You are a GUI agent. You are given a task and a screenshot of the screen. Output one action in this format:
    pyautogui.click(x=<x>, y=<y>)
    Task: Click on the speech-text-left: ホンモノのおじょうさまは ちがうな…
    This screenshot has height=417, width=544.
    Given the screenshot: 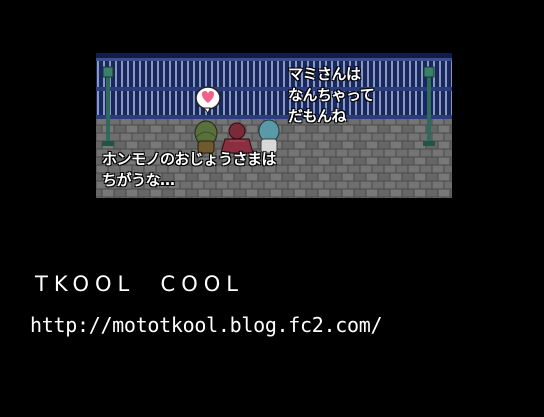 What is the action you would take?
    pyautogui.click(x=189, y=170)
    